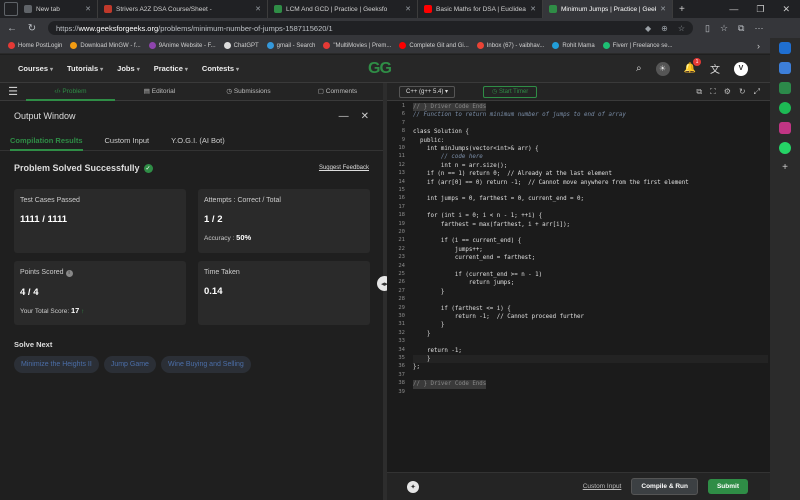 Image resolution: width=800 pixels, height=500 pixels. Describe the element at coordinates (327, 45) in the screenshot. I see `bookmark-icon` at that location.